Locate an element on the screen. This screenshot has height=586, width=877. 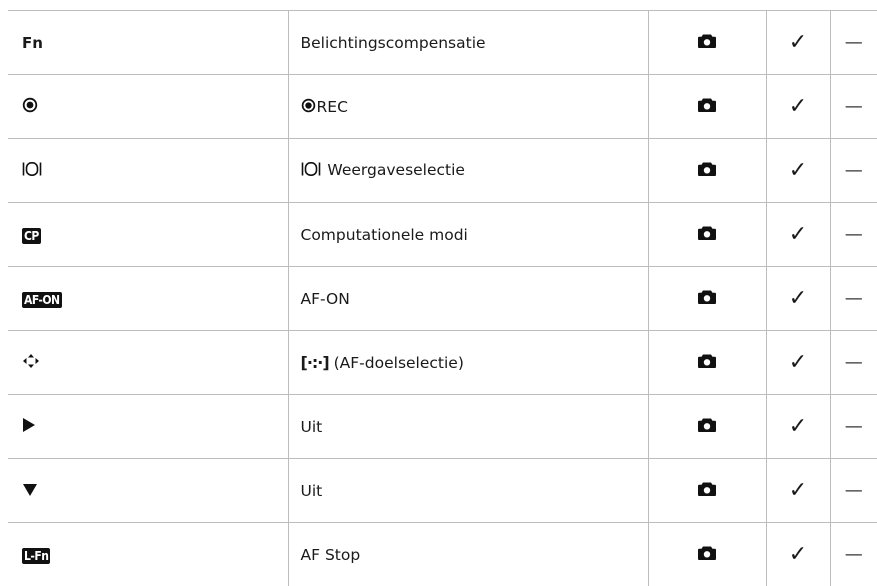
fn-button-label: Fn is located at coordinates (32, 43).